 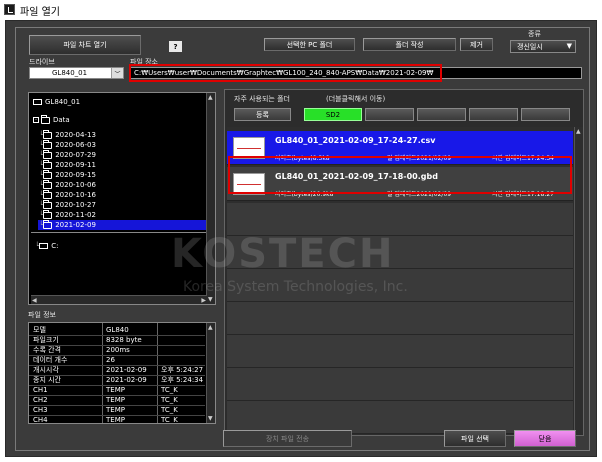 I want to click on tree-item-folder: └ 2020-06-03, so click(x=67, y=144).